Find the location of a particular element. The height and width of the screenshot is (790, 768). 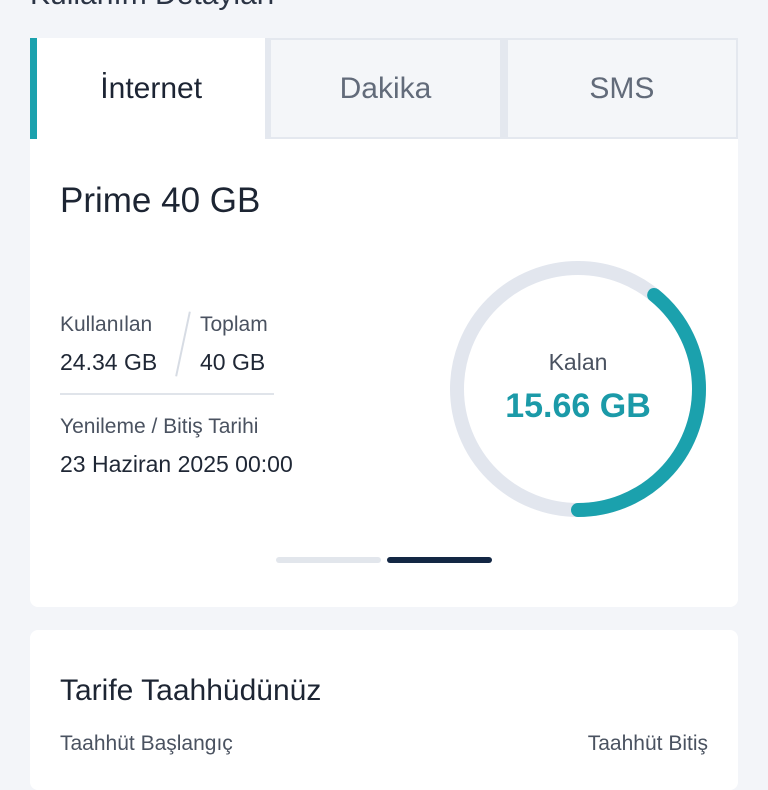

carousel-pagination is located at coordinates (384, 560).